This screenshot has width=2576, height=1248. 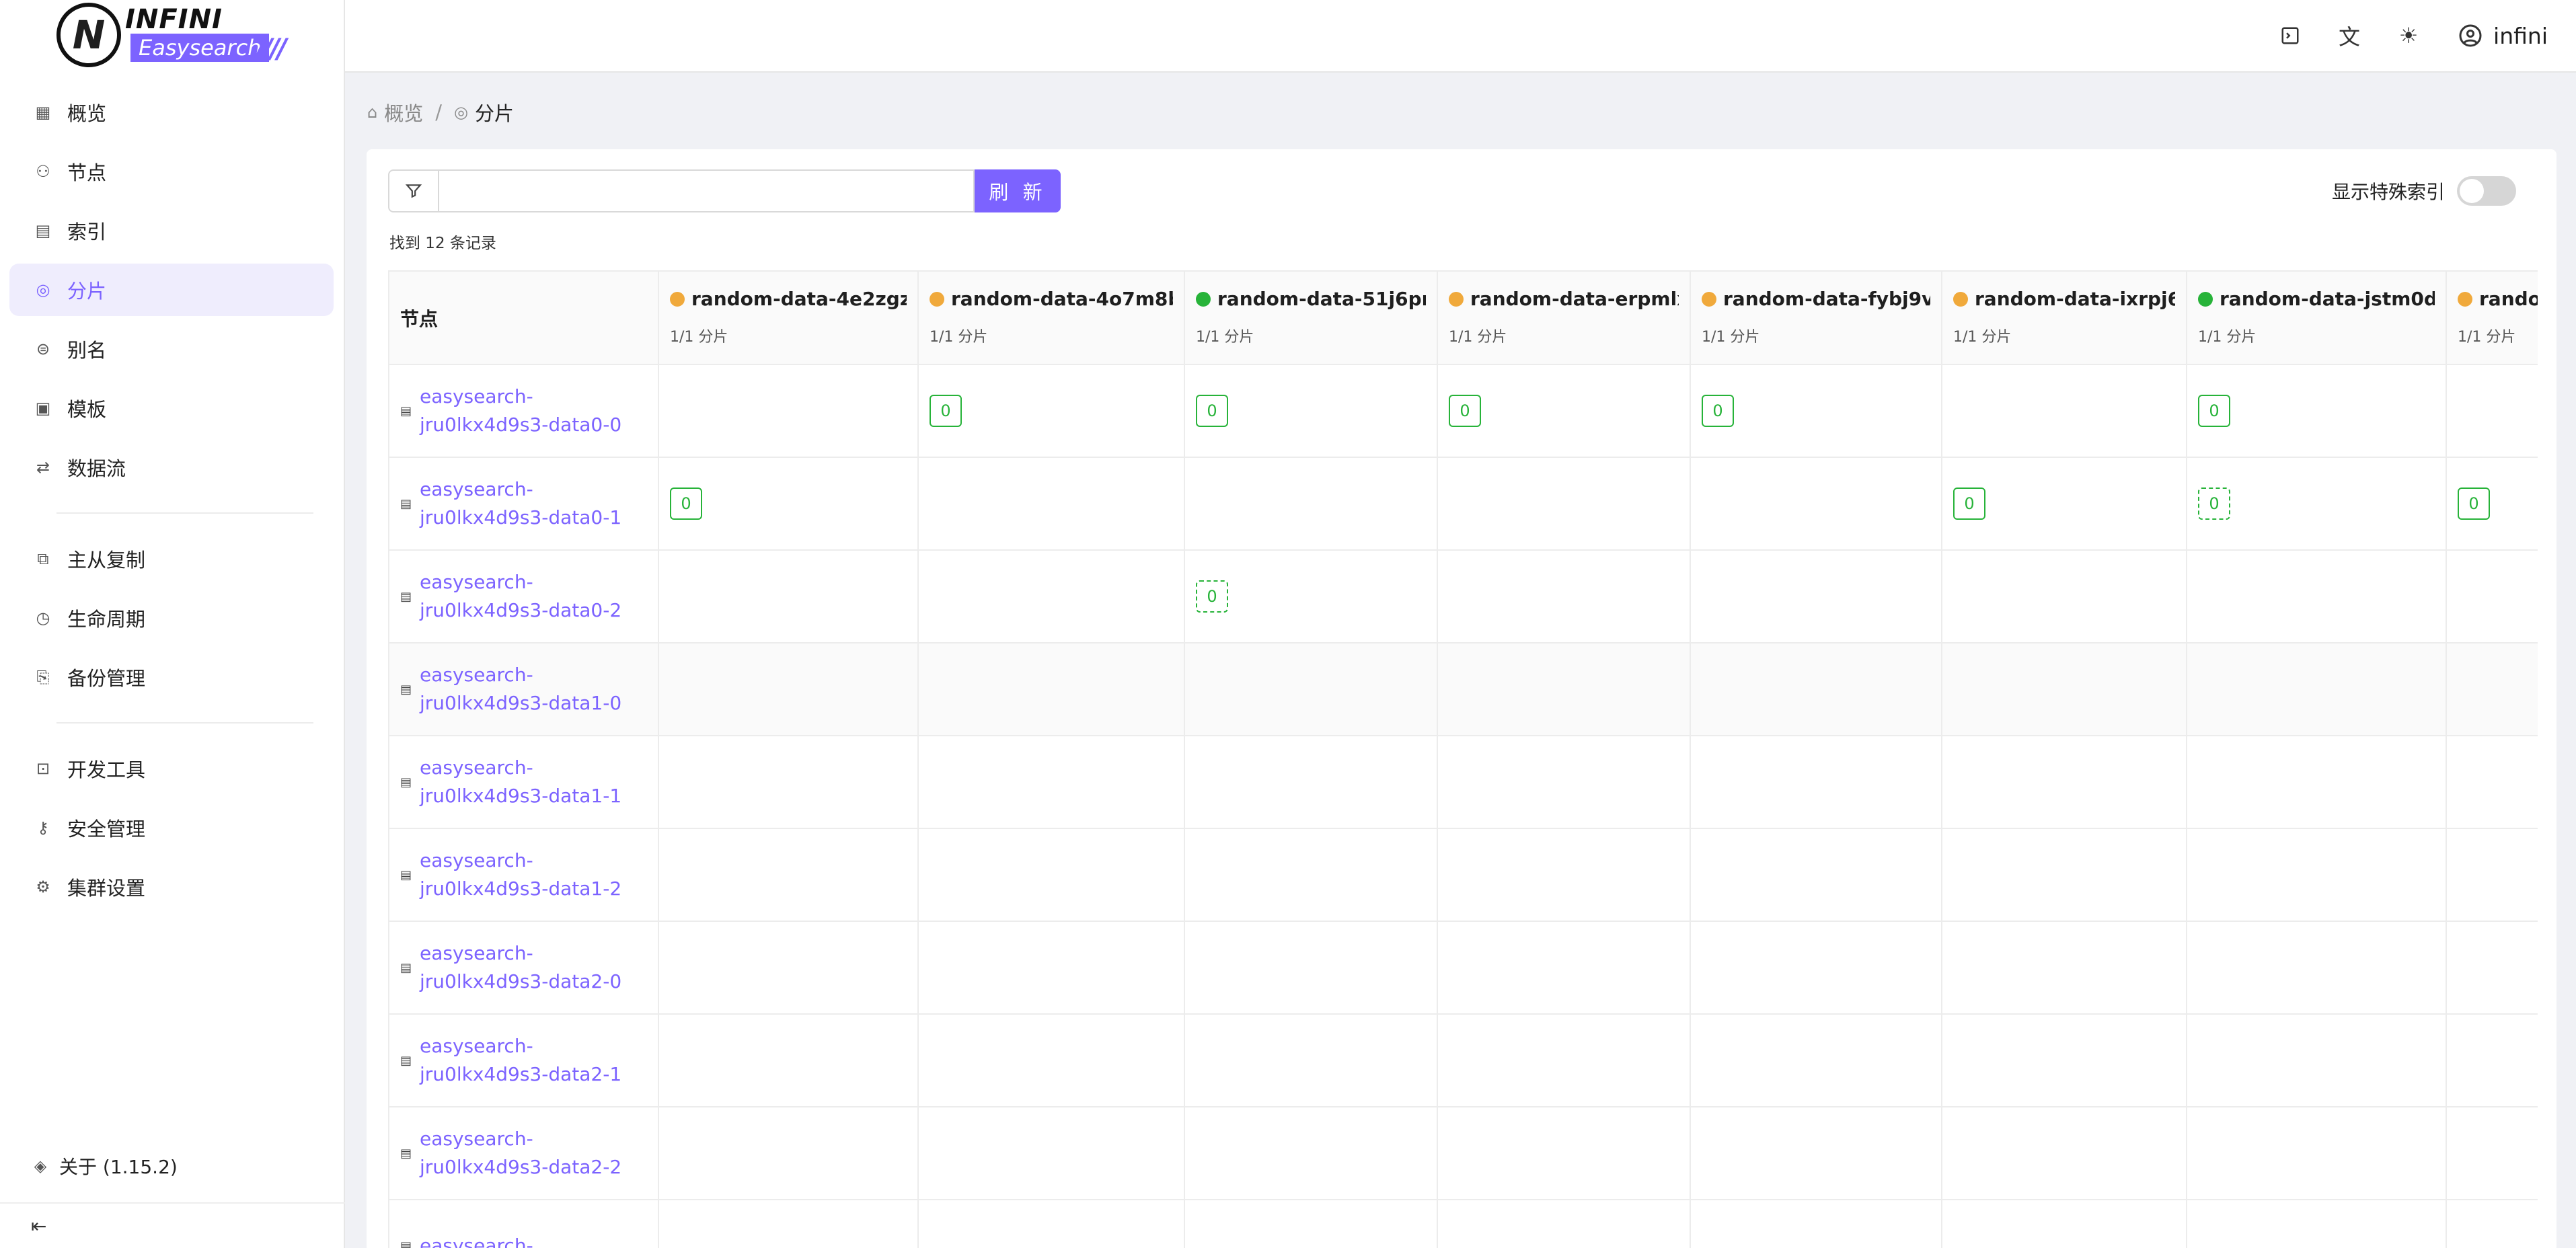 I want to click on sidebar-item-shard: ◎ 分片, so click(x=171, y=290).